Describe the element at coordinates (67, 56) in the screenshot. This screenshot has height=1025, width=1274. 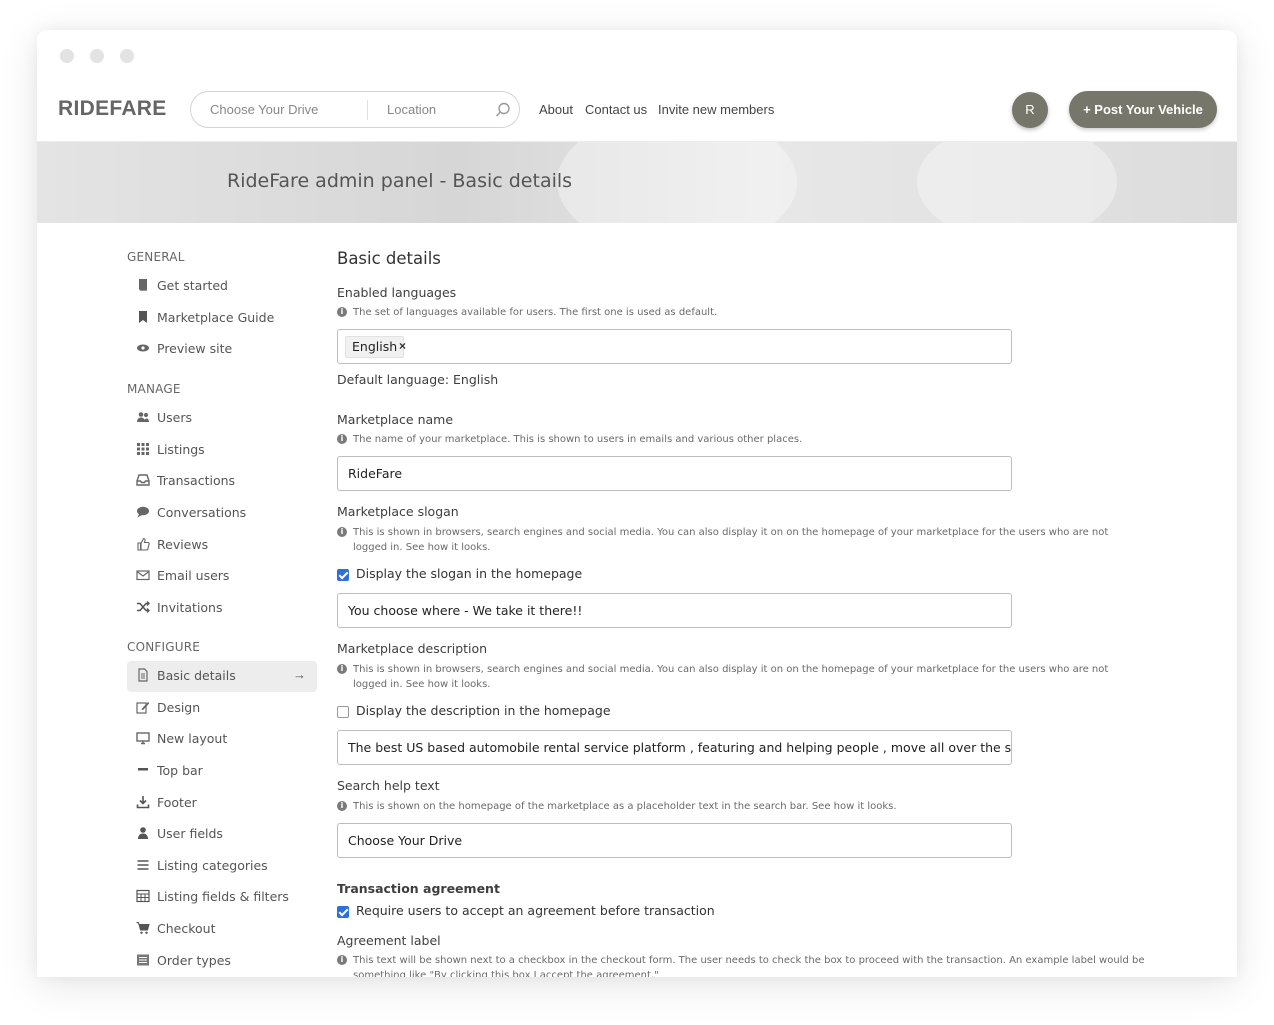
I see `window-close-dot` at that location.